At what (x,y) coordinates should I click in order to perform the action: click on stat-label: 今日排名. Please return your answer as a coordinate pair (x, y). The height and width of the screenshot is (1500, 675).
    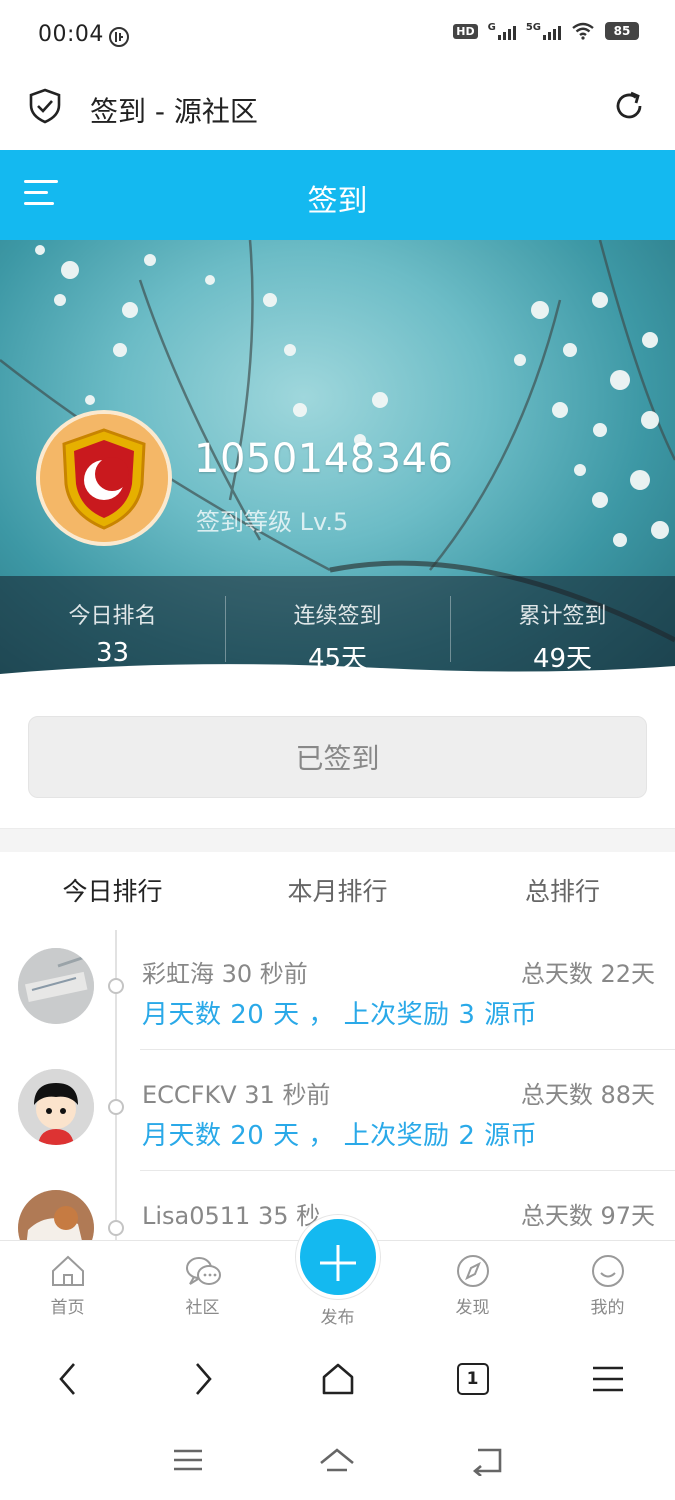
    Looking at the image, I should click on (112, 616).